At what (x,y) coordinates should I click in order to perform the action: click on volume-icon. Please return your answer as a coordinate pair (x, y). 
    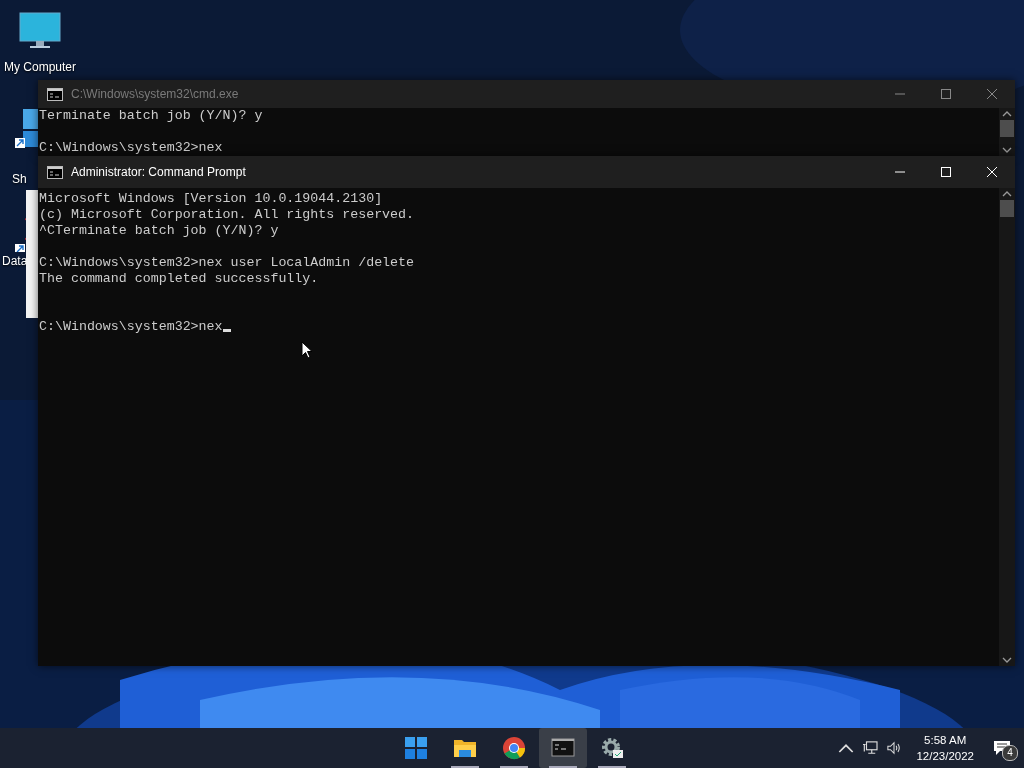
    Looking at the image, I should click on (894, 748).